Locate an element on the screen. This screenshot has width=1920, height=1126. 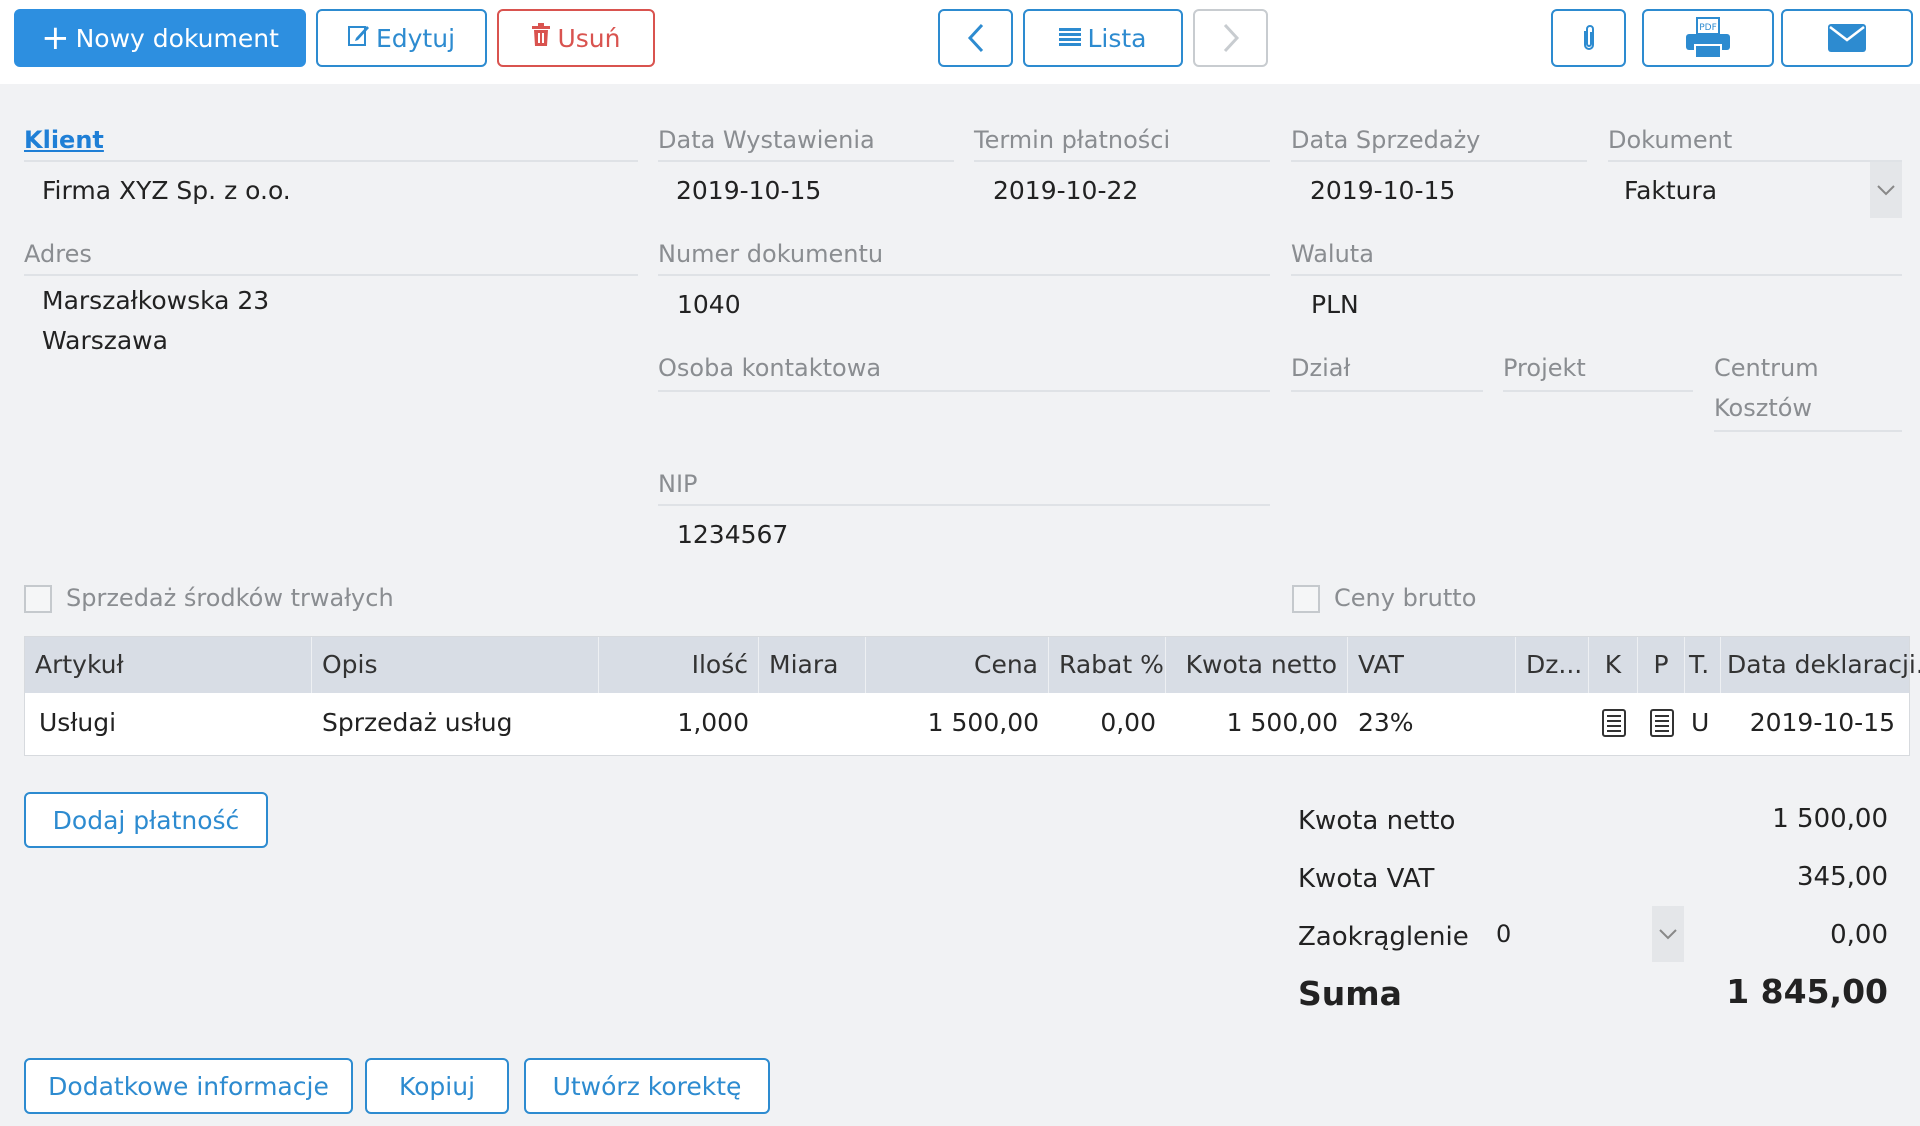
edit-button: Edytuj is located at coordinates (401, 38).